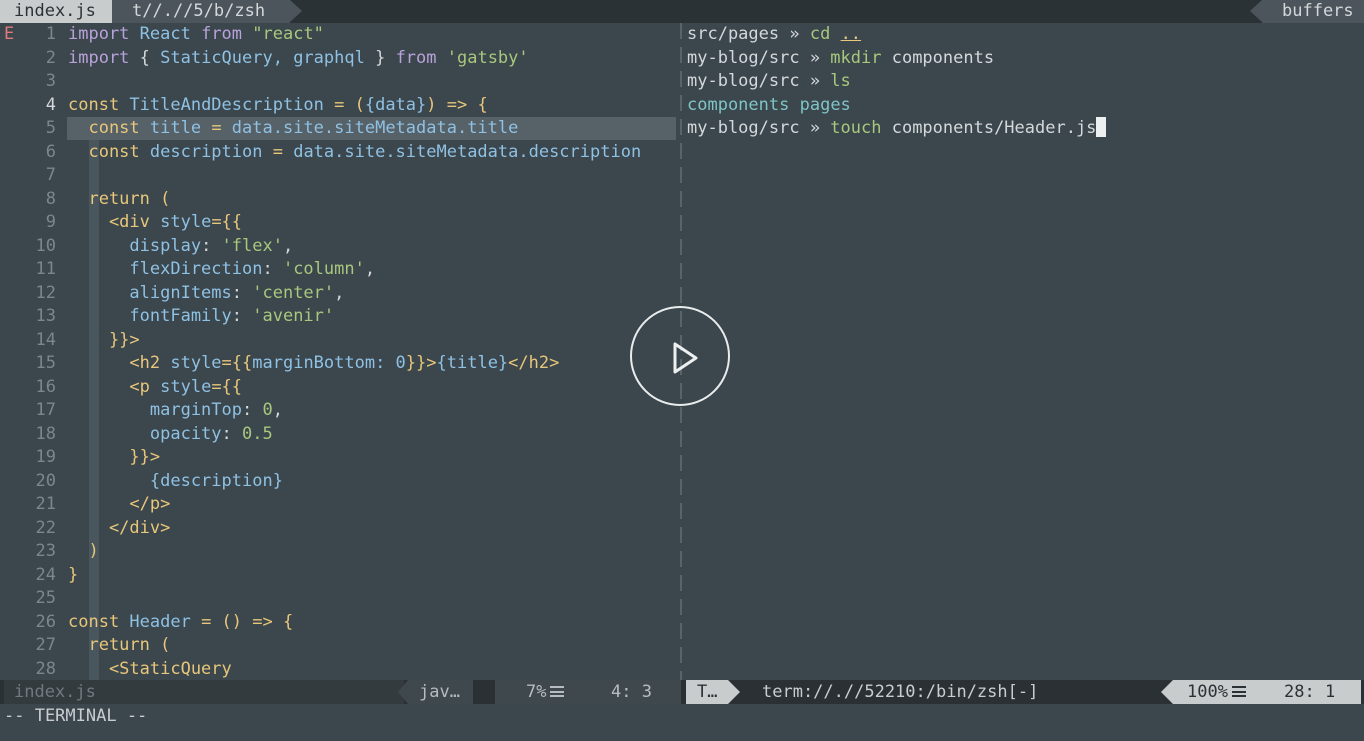  Describe the element at coordinates (99, 34) in the screenshot. I see `code-token: import` at that location.